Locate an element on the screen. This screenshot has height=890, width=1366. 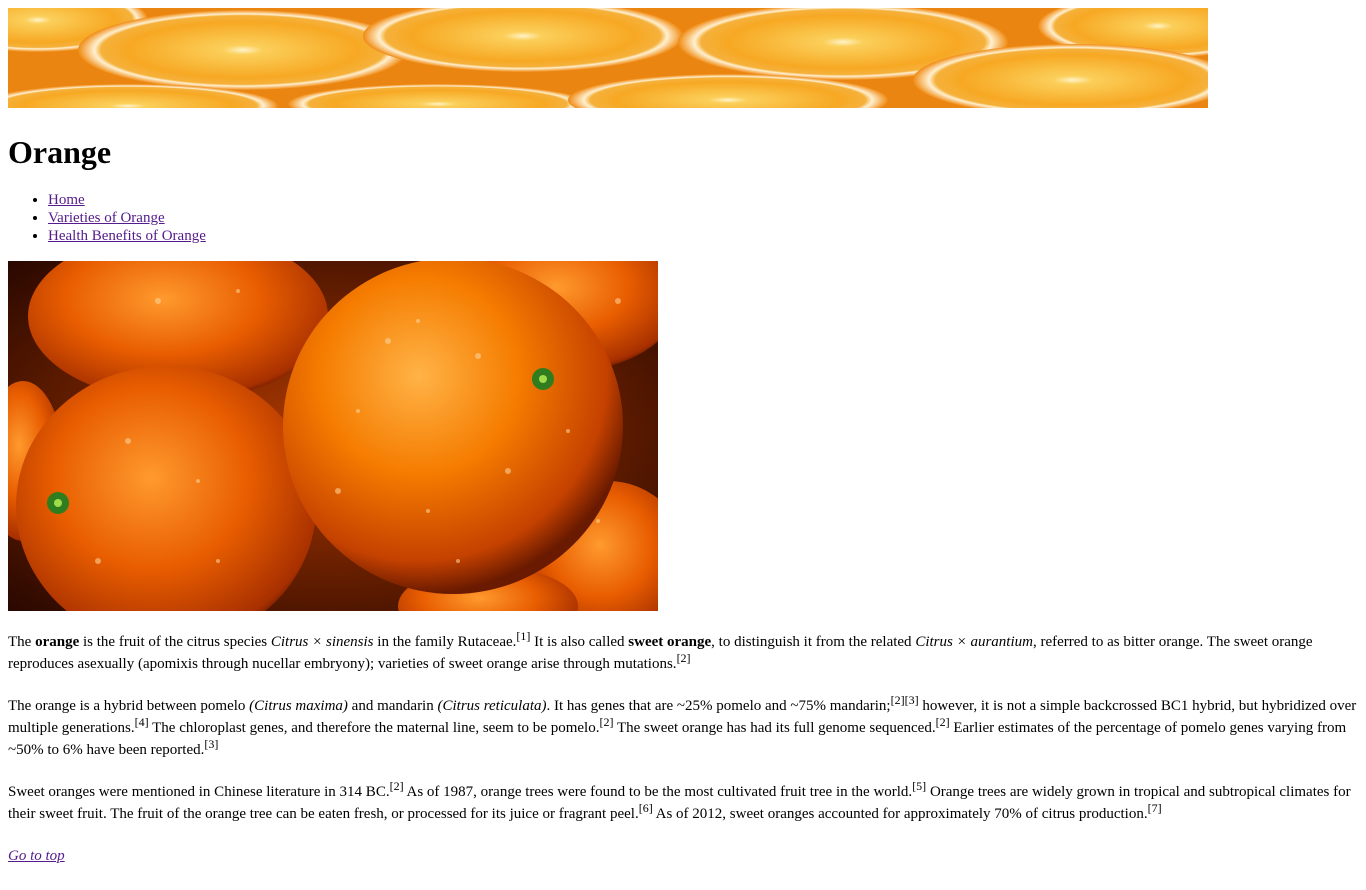
banner-image is located at coordinates (608, 58).